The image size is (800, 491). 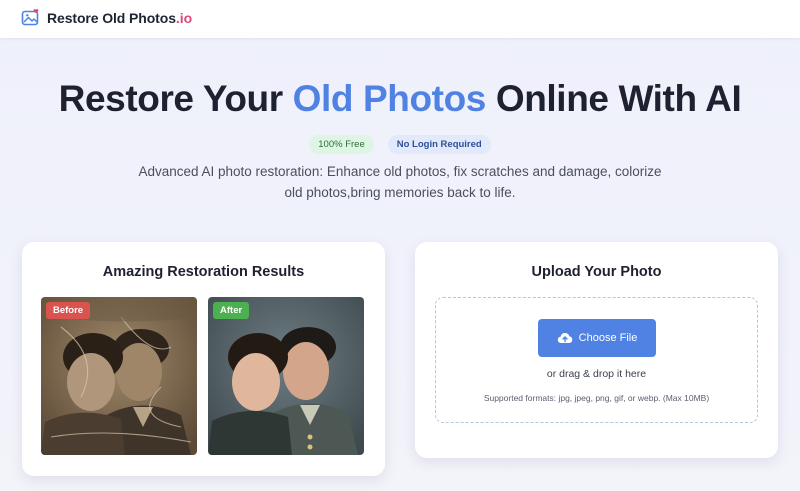 I want to click on hero-title-accent: Old Photos, so click(x=389, y=98).